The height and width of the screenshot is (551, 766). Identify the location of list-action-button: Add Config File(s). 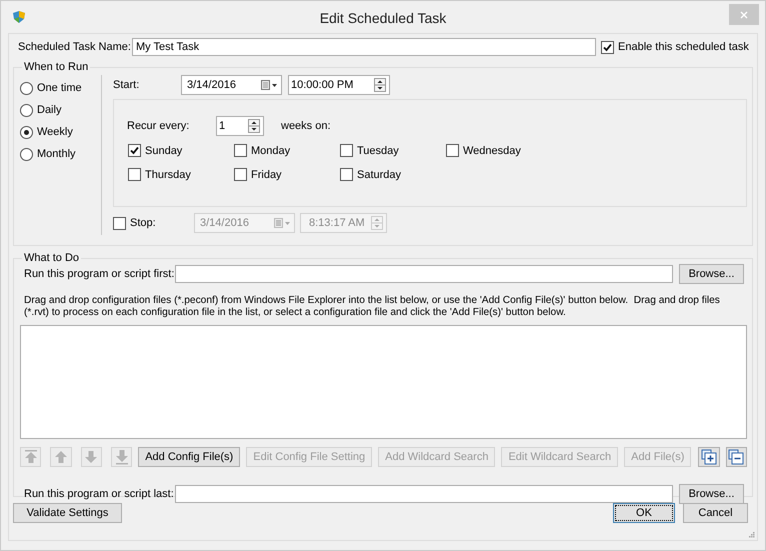
(189, 457).